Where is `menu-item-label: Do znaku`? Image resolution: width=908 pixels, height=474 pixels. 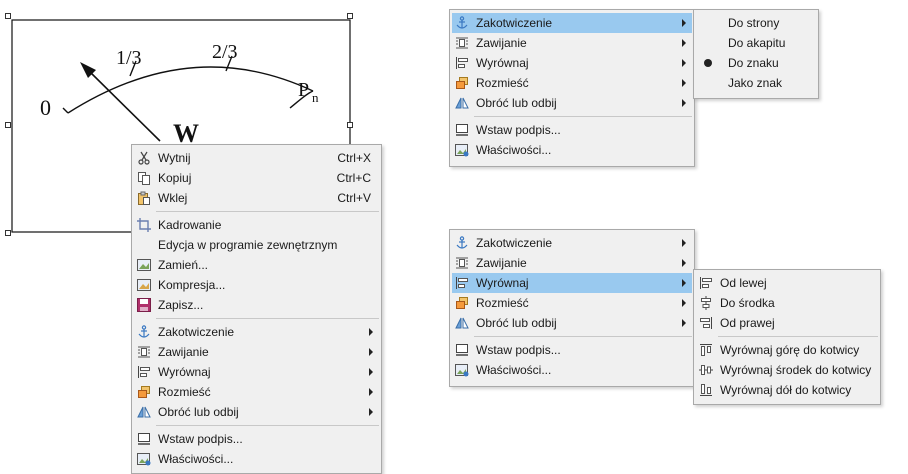
menu-item-label: Do znaku is located at coordinates (753, 63).